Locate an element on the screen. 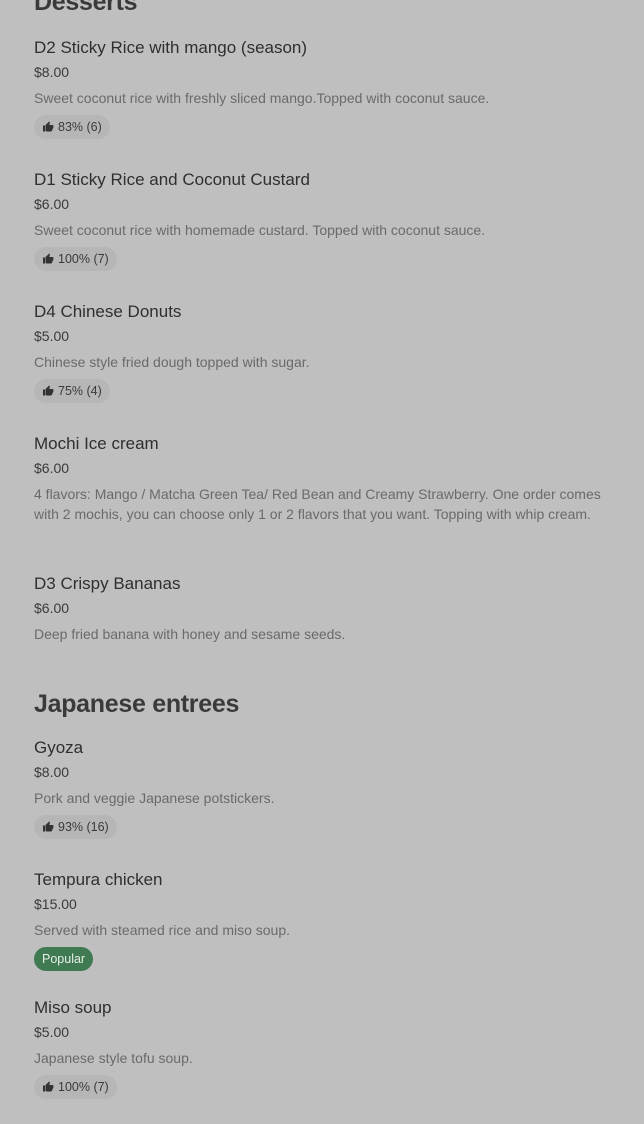 Image resolution: width=644 pixels, height=1124 pixels. item-name: Miso soup is located at coordinates (73, 1007).